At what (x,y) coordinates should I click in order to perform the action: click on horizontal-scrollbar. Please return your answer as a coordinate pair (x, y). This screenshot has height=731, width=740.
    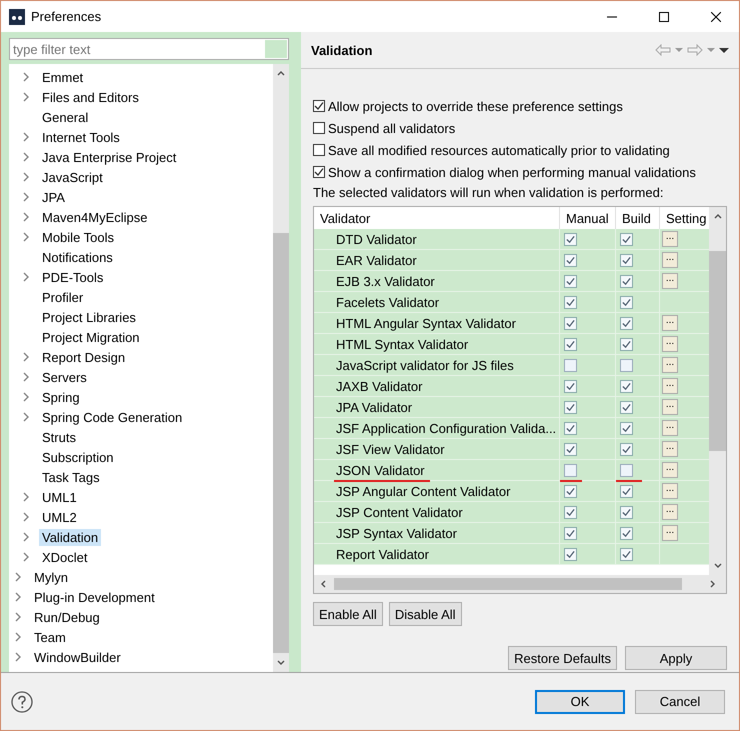
    Looking at the image, I should click on (520, 584).